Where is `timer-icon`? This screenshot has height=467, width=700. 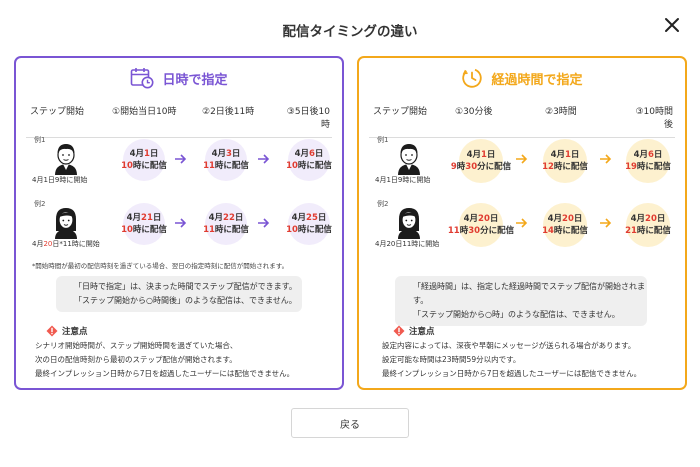
timer-icon is located at coordinates (472, 78).